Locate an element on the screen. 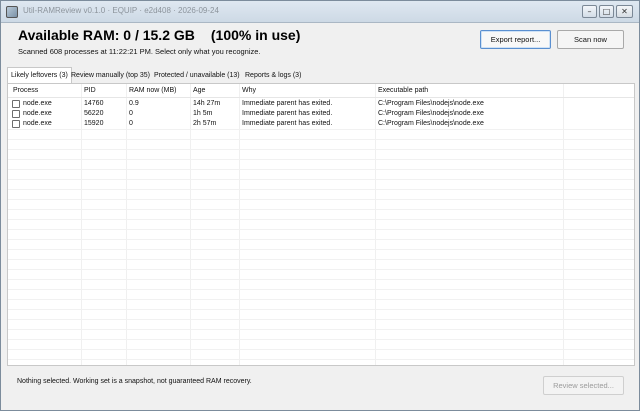 Image resolution: width=640 pixels, height=411 pixels. column-header-why: Why is located at coordinates (249, 90).